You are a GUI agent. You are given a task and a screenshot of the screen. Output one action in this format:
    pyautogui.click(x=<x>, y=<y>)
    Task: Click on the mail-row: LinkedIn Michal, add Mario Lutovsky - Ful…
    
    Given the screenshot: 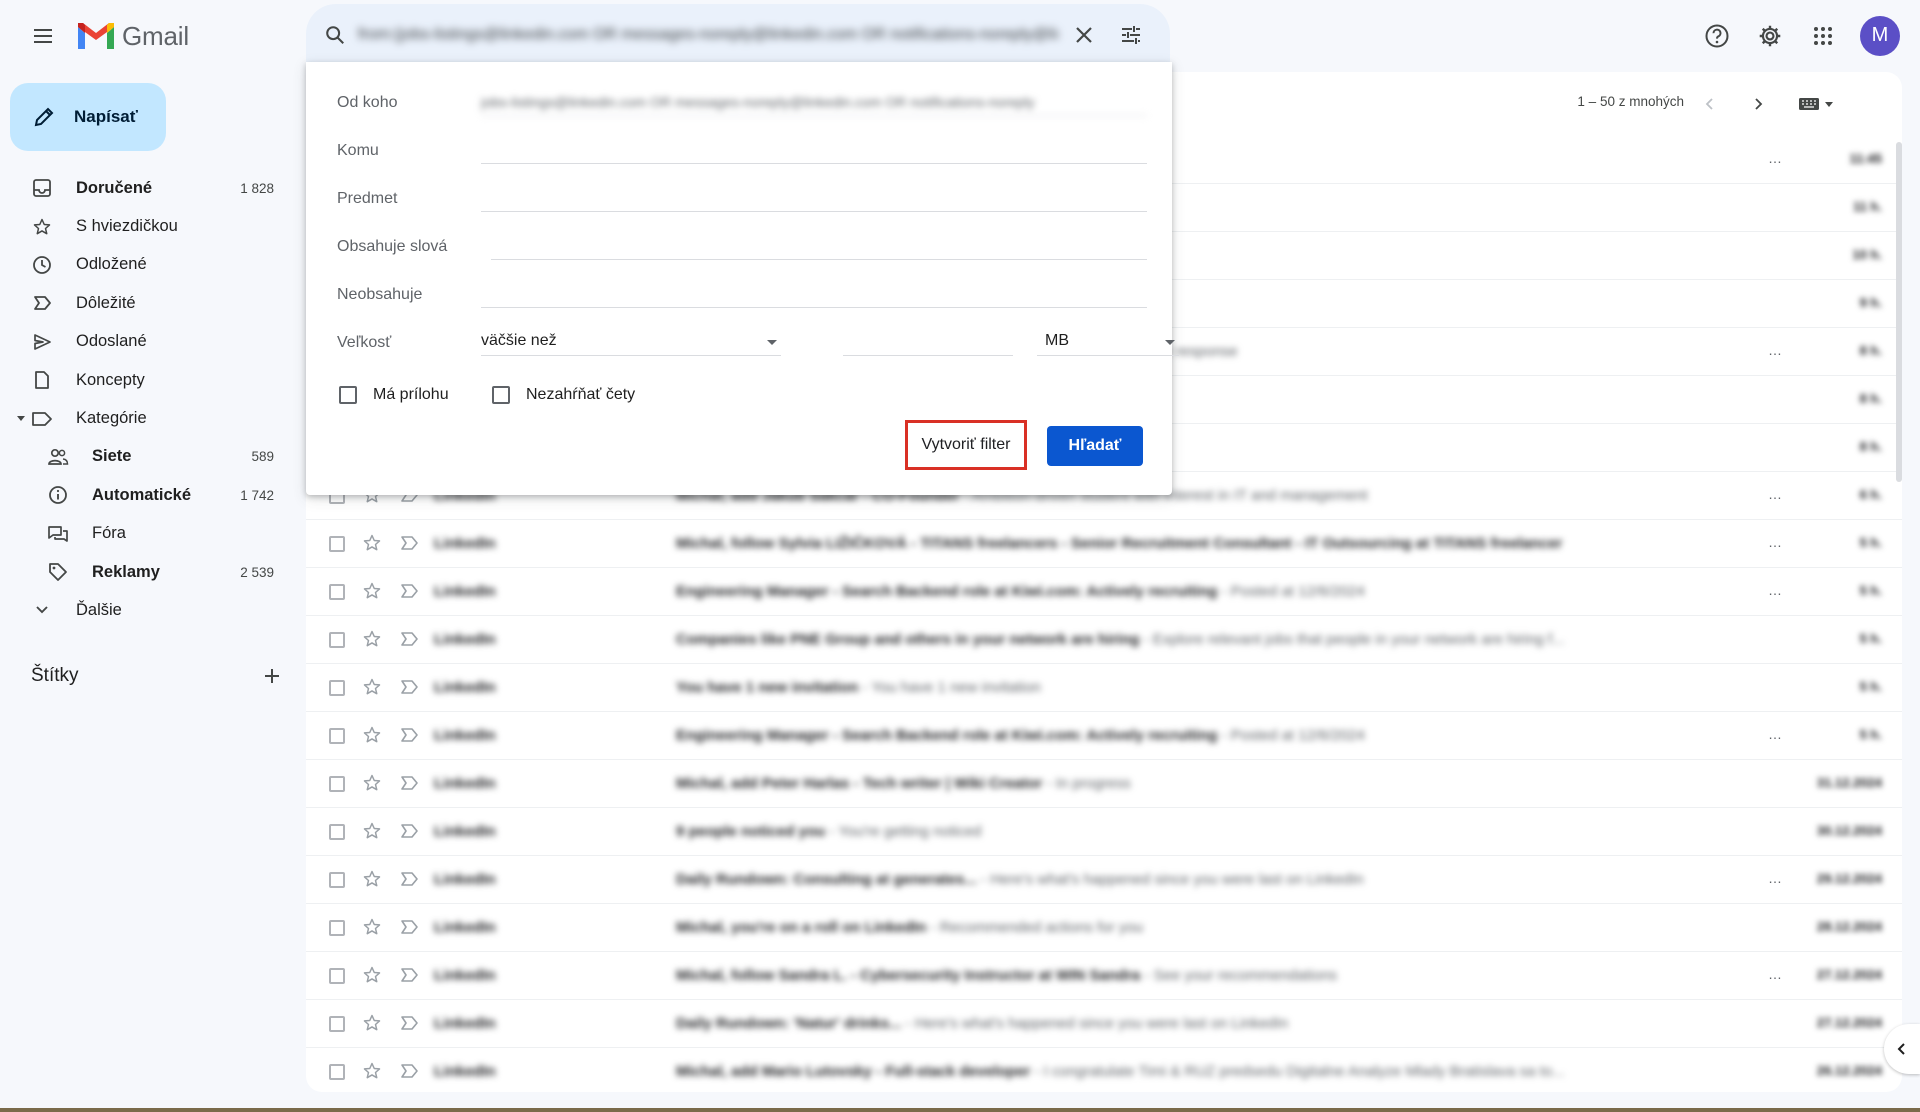 What is the action you would take?
    pyautogui.click(x=1104, y=1070)
    